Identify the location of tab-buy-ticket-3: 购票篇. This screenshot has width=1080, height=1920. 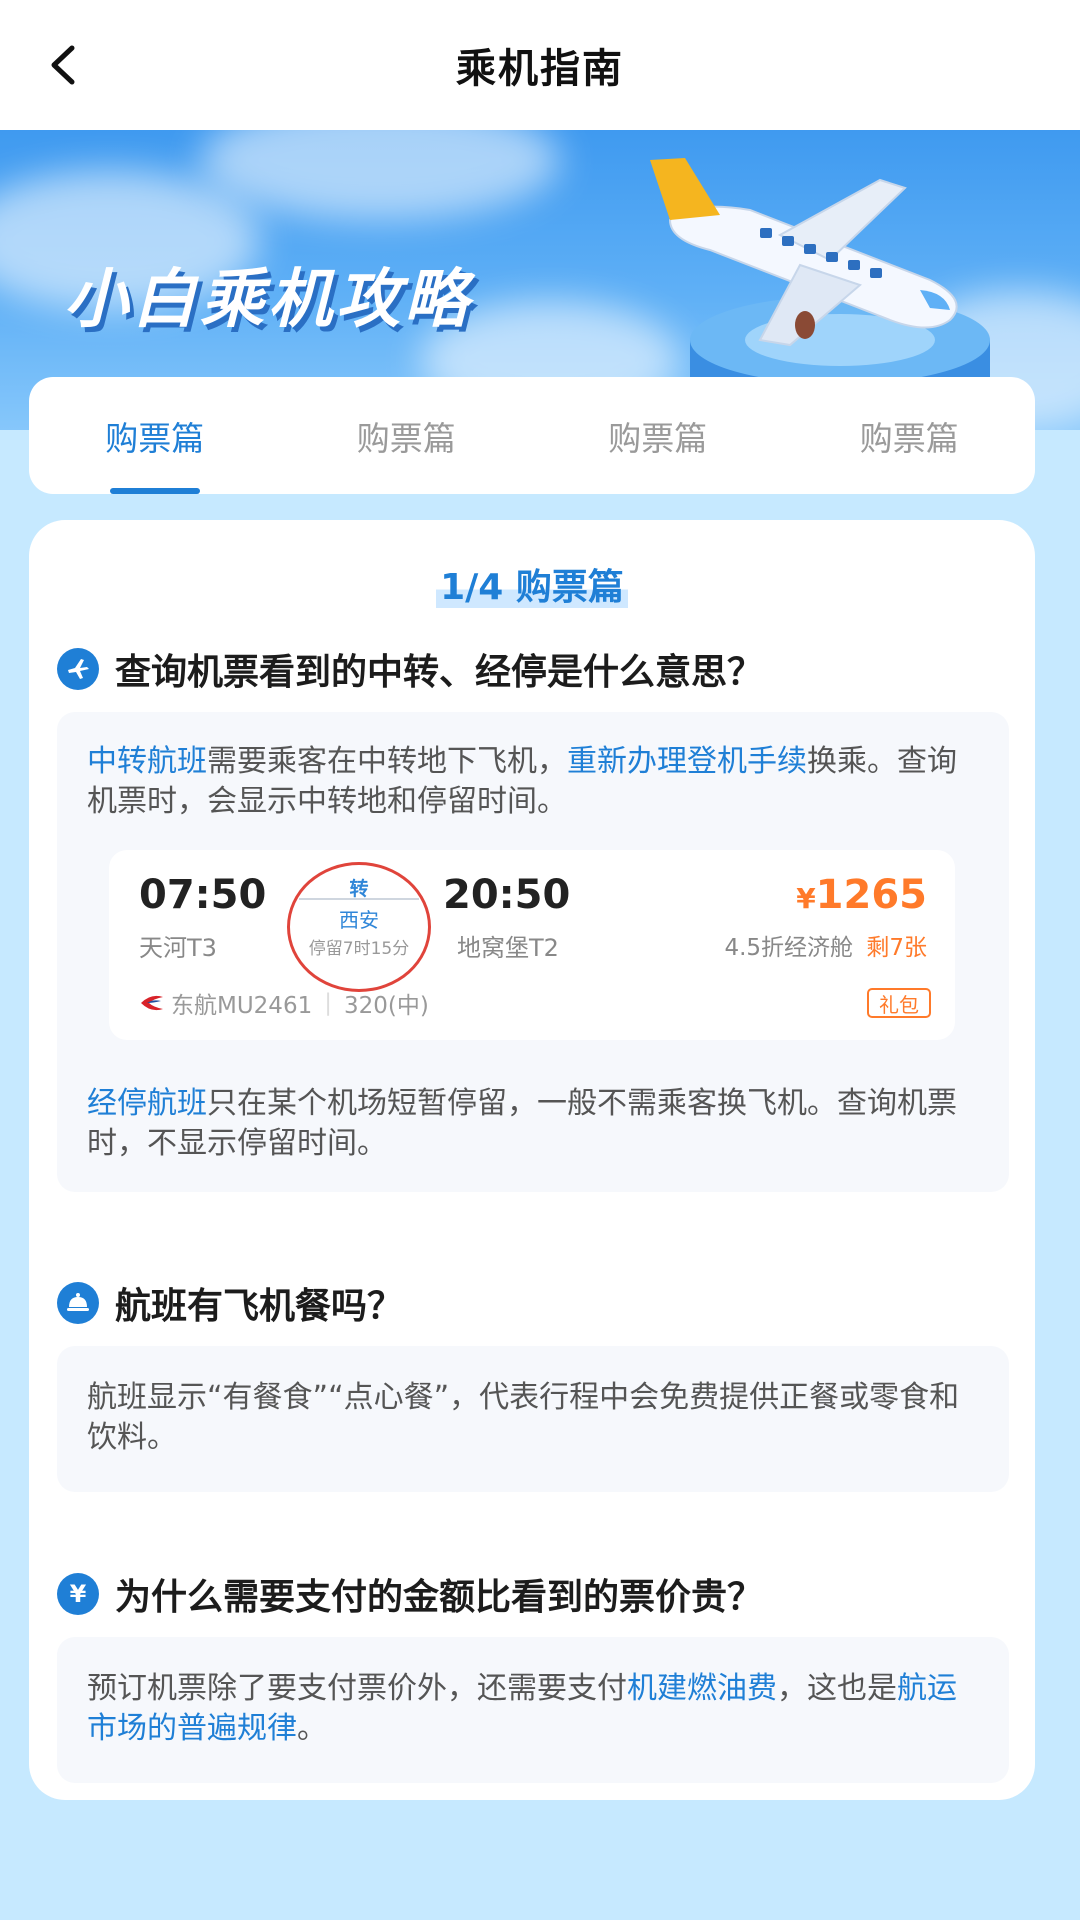
(658, 435).